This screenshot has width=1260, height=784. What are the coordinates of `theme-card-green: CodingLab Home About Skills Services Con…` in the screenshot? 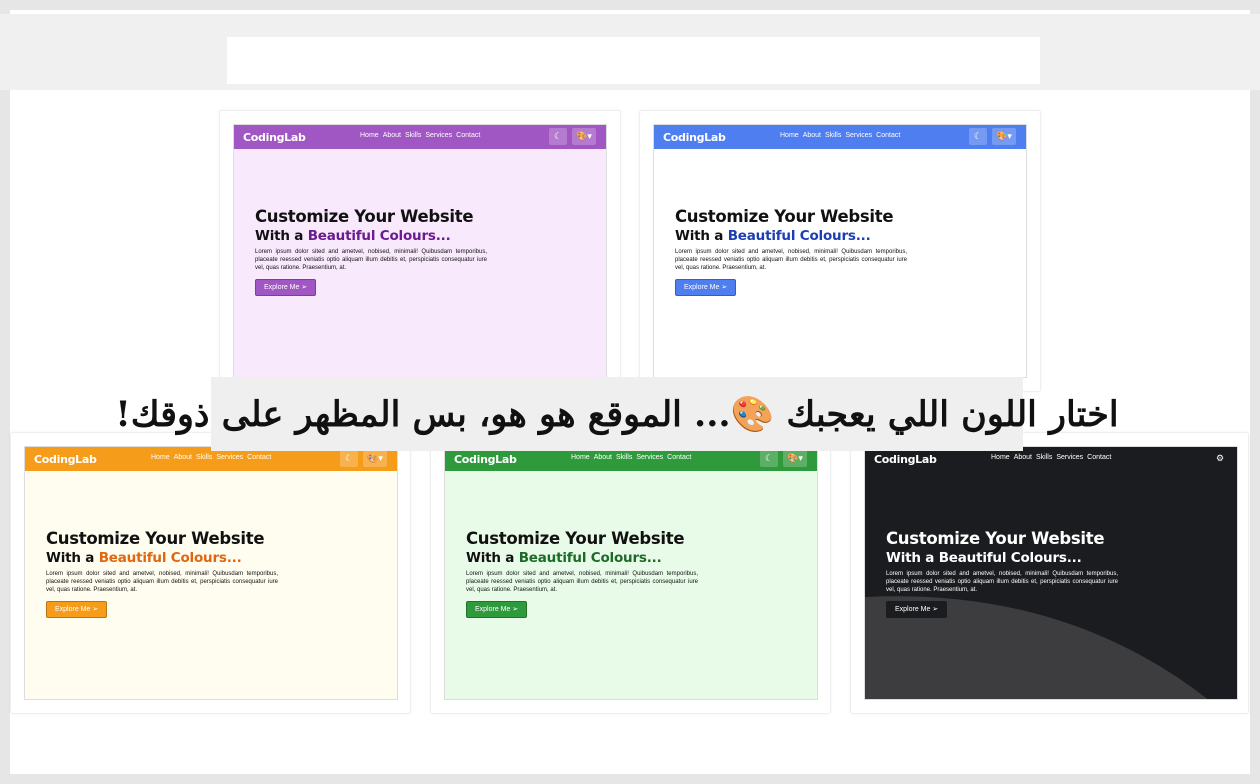 It's located at (630, 573).